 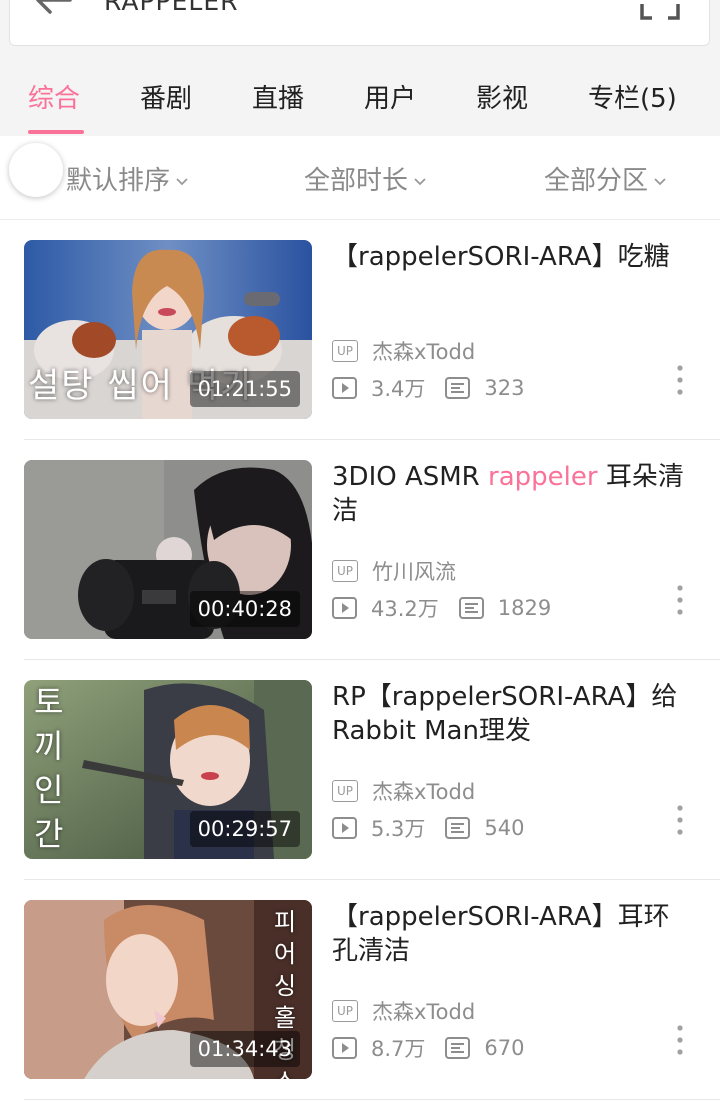 I want to click on search-tabs: 综合 番剧 直播 用户 影视 专栏(5), so click(x=360, y=97).